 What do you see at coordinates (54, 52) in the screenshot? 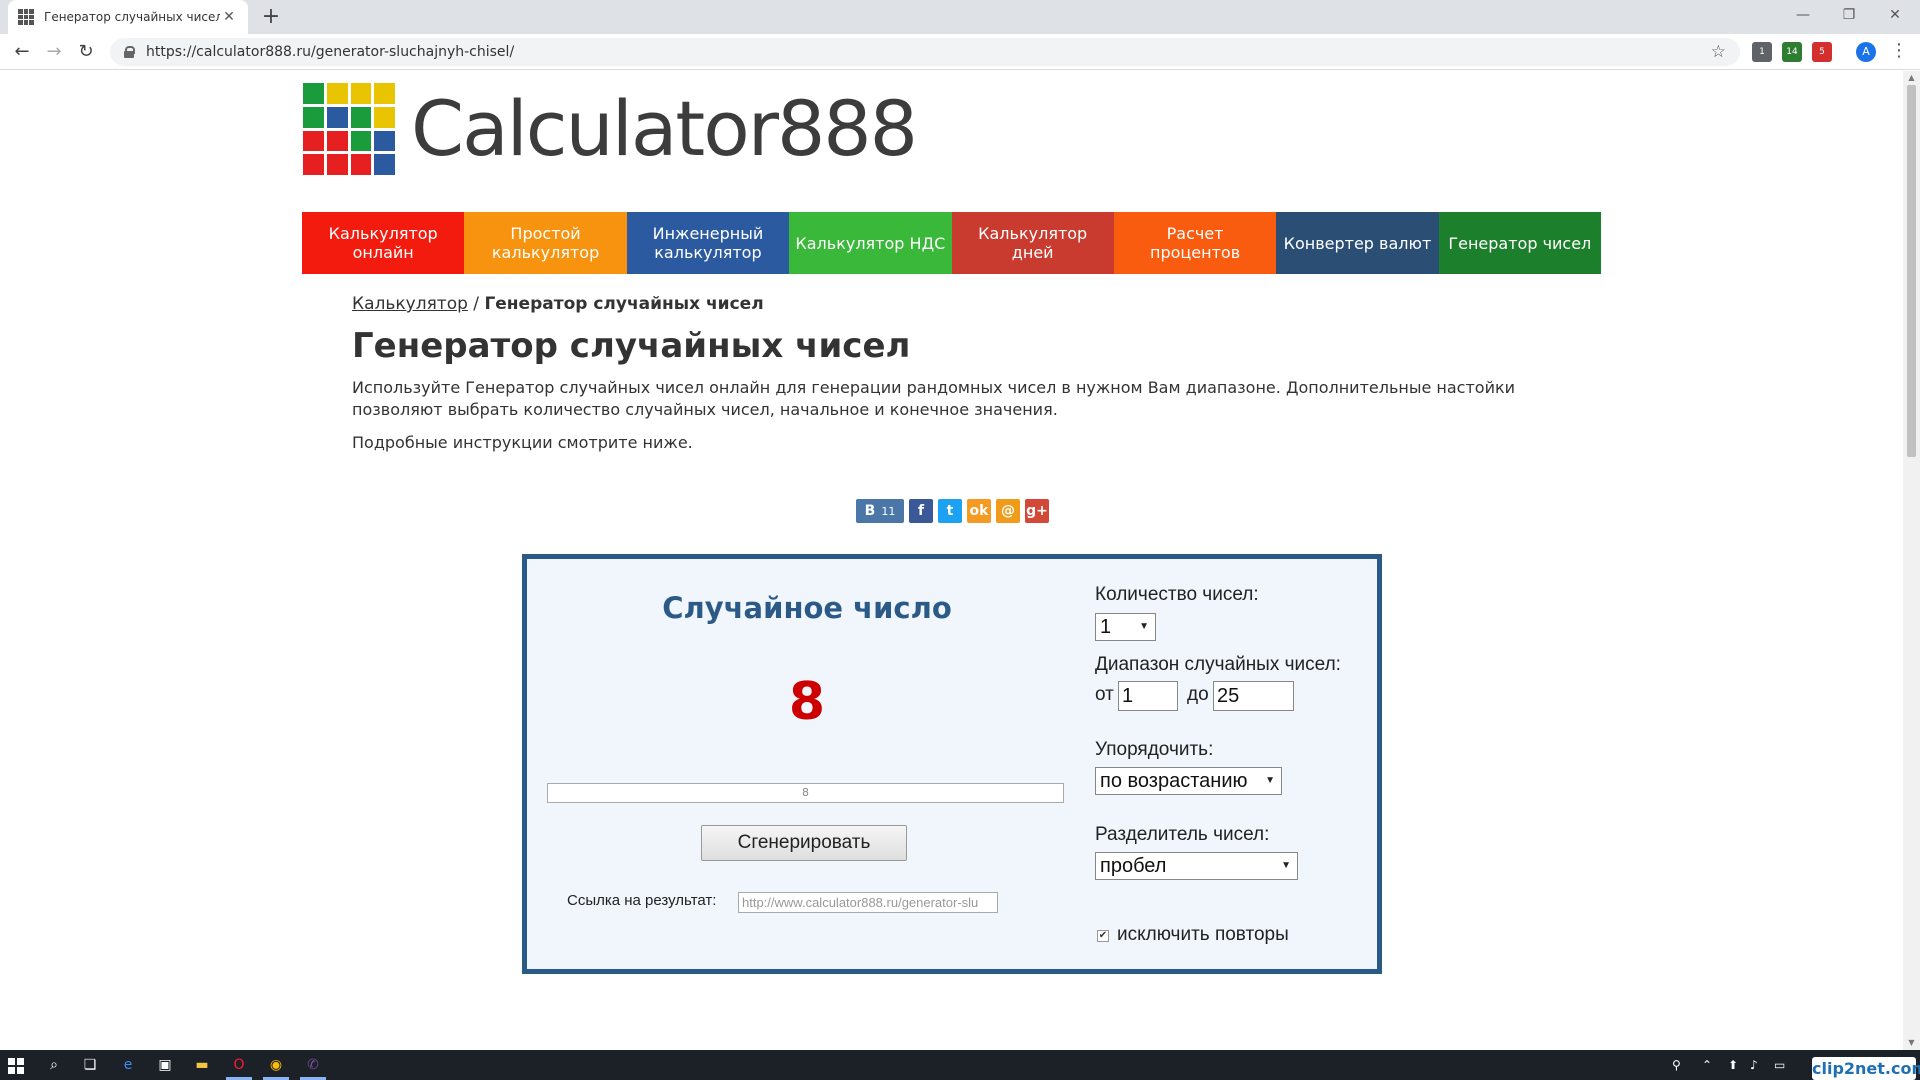
I see `forward-button: →` at bounding box center [54, 52].